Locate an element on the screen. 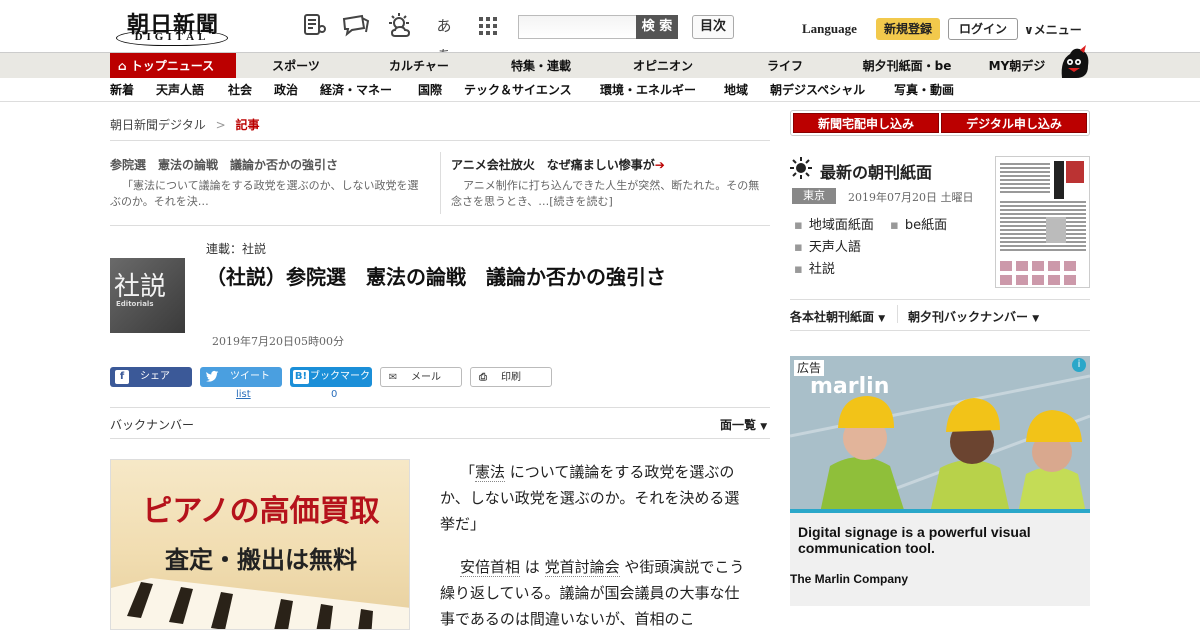 The image size is (1200, 632). link-tensei: ▪ 天声人語 is located at coordinates (827, 245).